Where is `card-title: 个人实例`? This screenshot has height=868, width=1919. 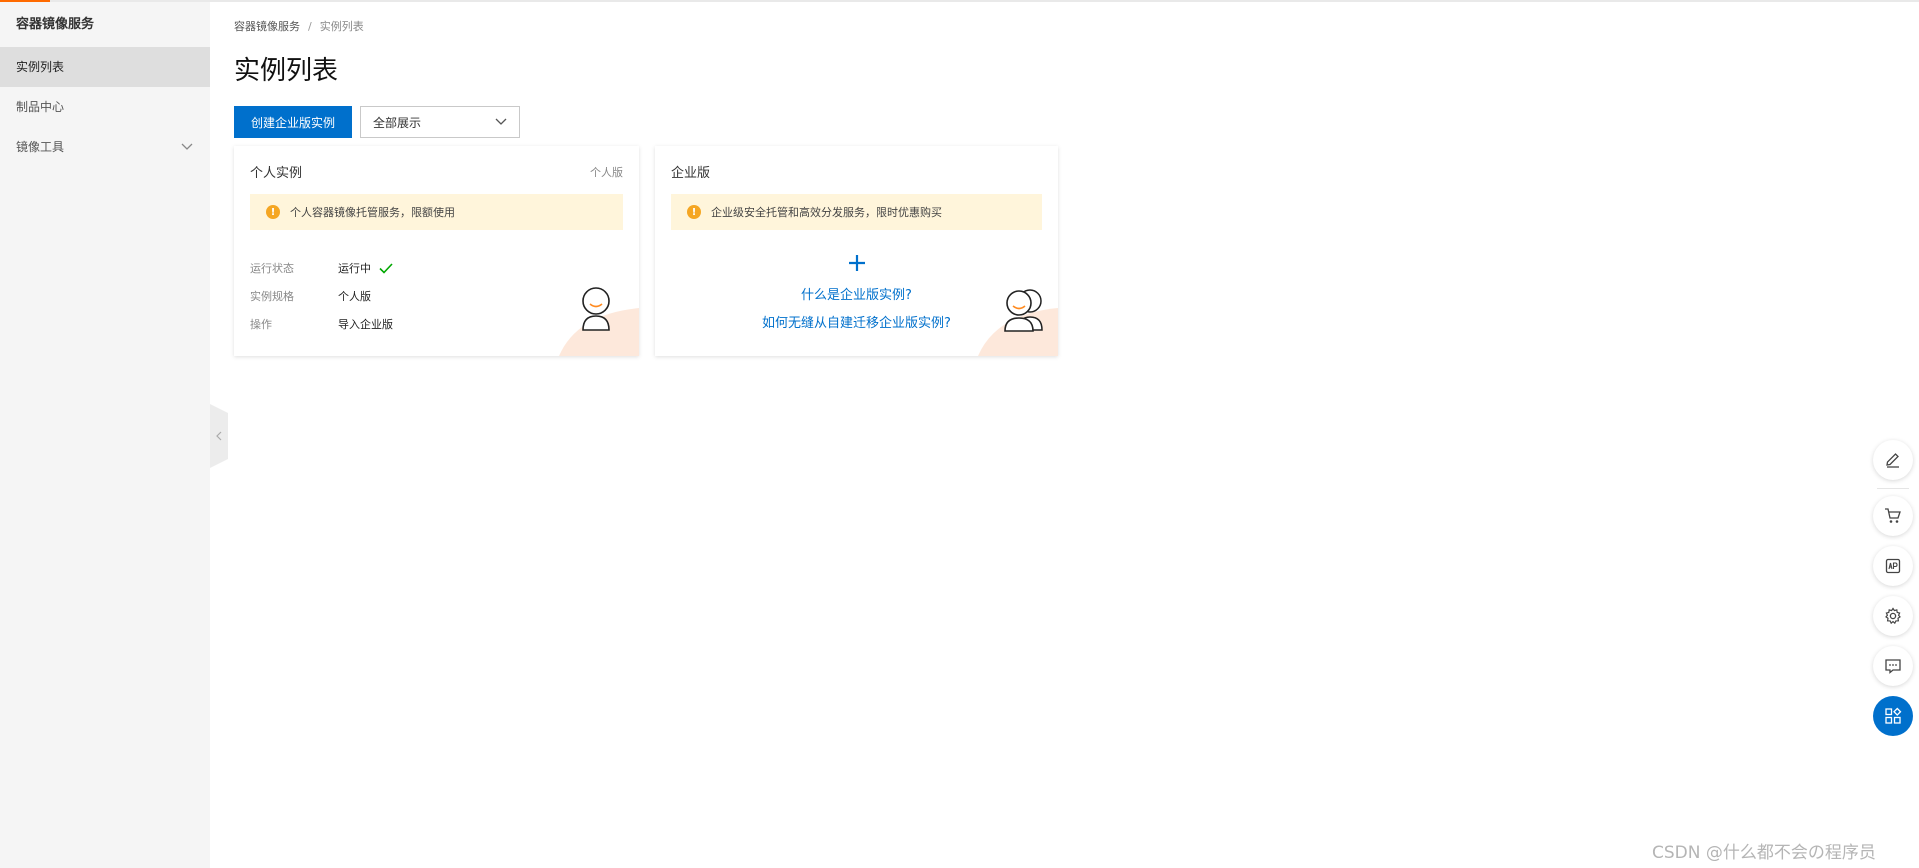 card-title: 个人实例 is located at coordinates (276, 173).